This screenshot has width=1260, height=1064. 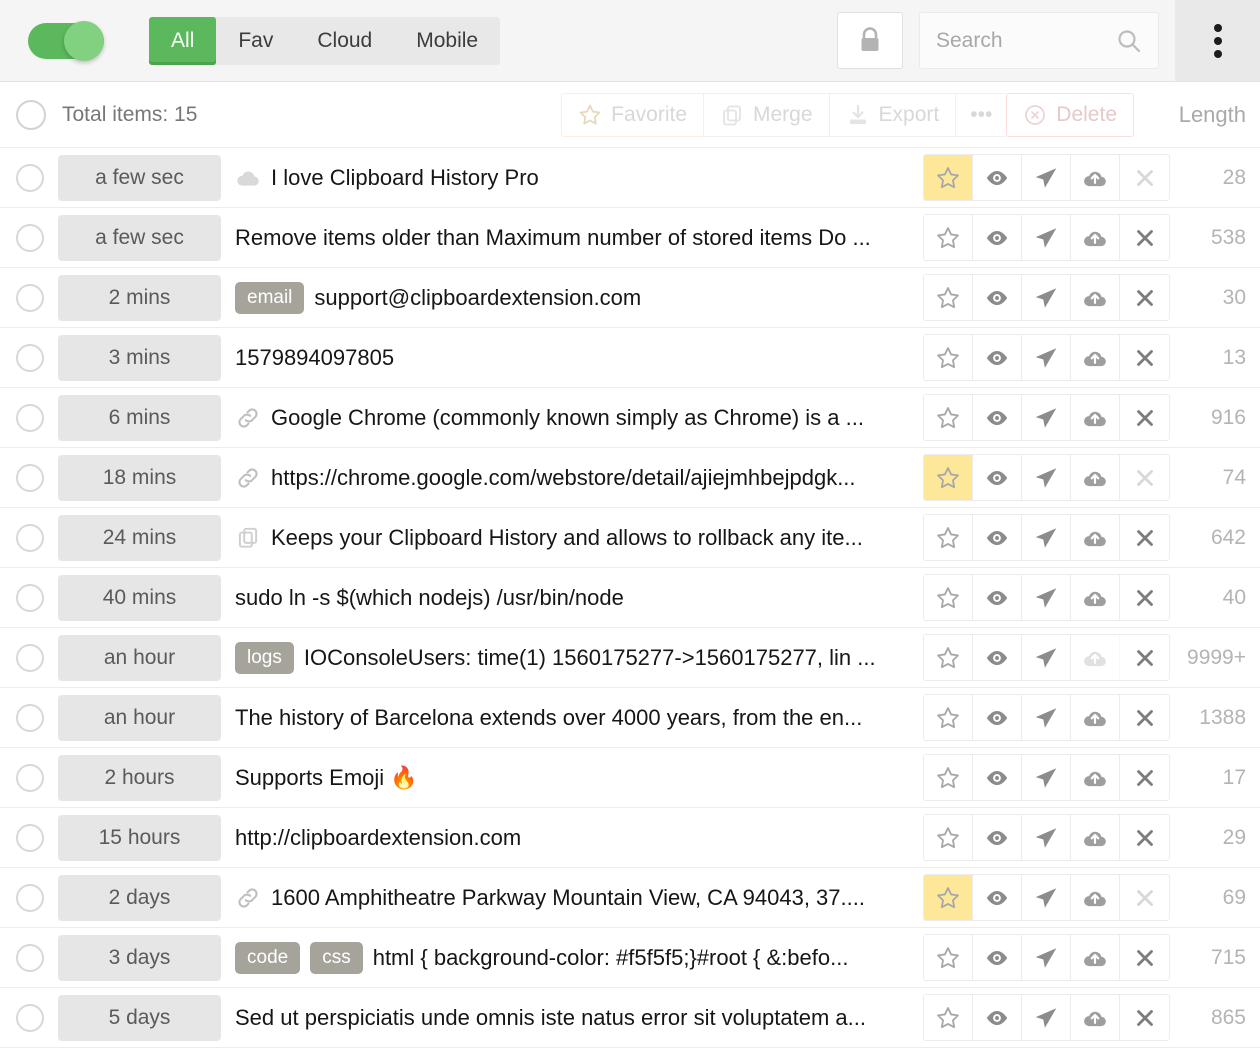 I want to click on table-row: 3 mins 1579894097805 13, so click(x=630, y=358).